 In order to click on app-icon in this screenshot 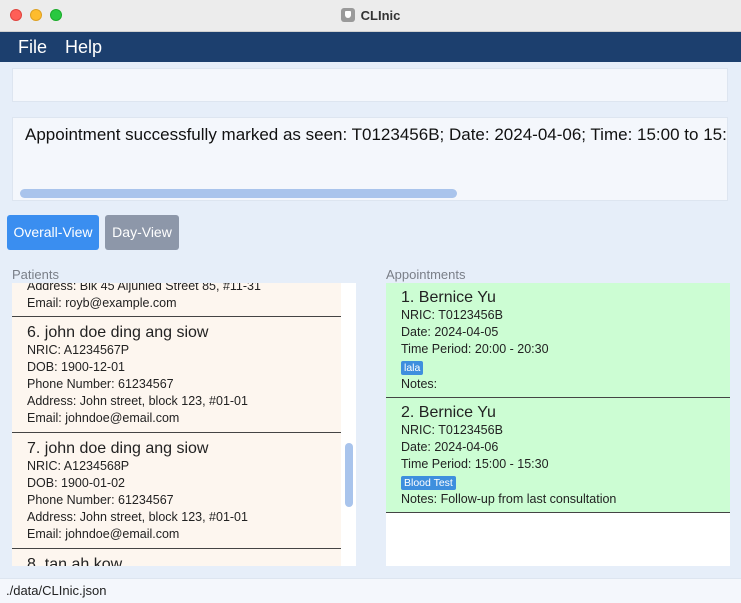, I will do `click(347, 15)`.